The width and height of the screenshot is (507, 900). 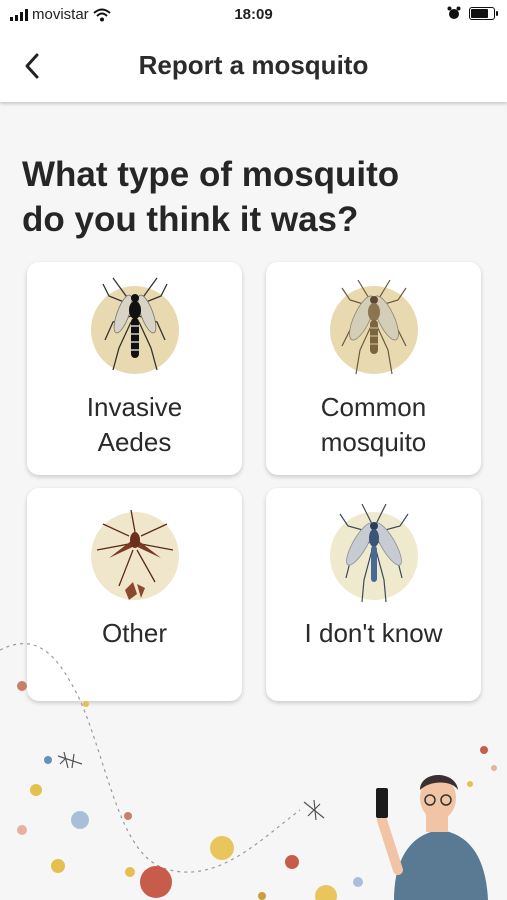 I want to click on page-title: Report a mosquito, so click(x=253, y=65).